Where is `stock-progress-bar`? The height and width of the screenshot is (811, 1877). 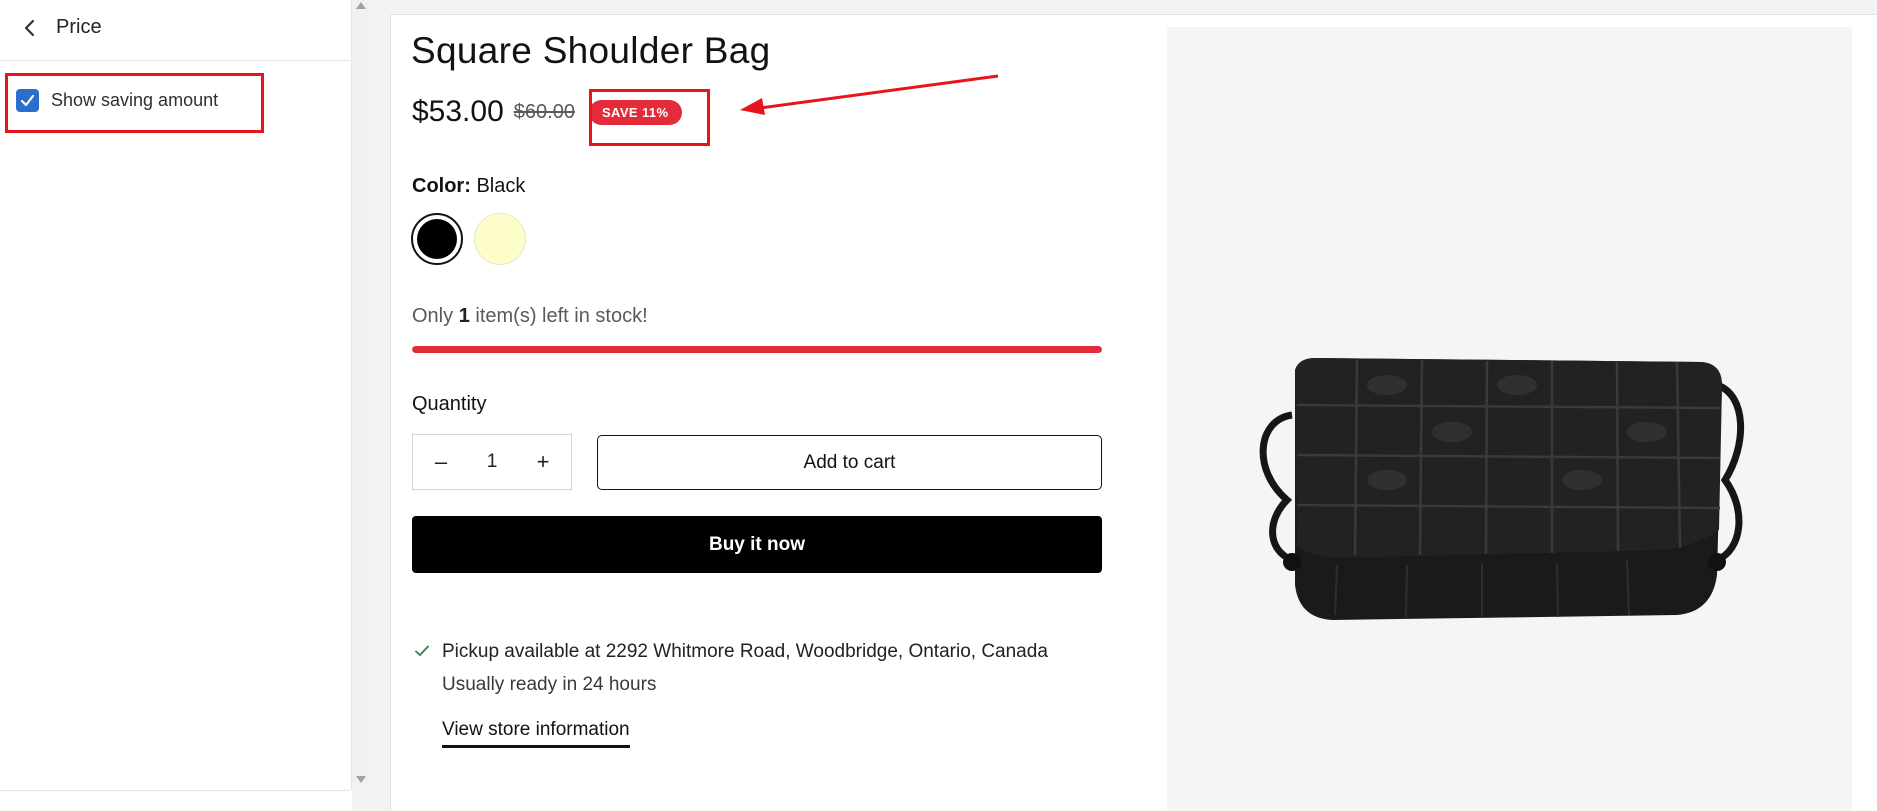
stock-progress-bar is located at coordinates (757, 349).